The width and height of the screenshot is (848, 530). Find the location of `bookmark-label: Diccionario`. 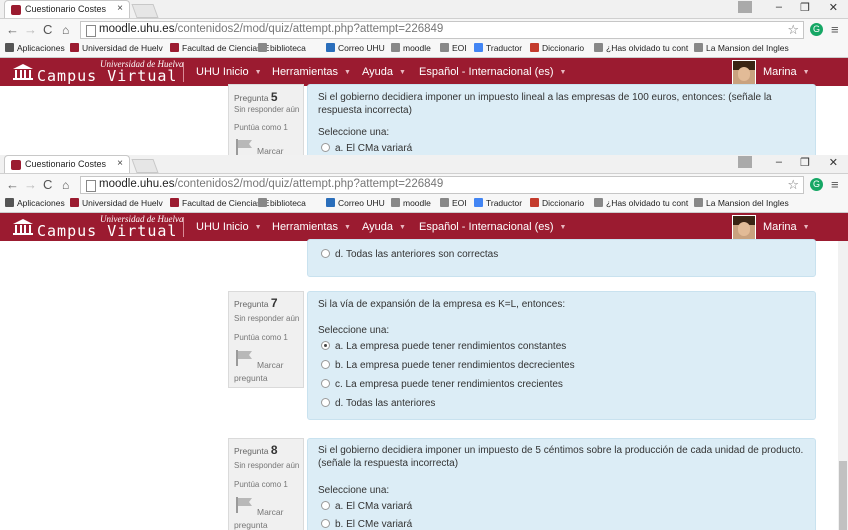

bookmark-label: Diccionario is located at coordinates (563, 48).